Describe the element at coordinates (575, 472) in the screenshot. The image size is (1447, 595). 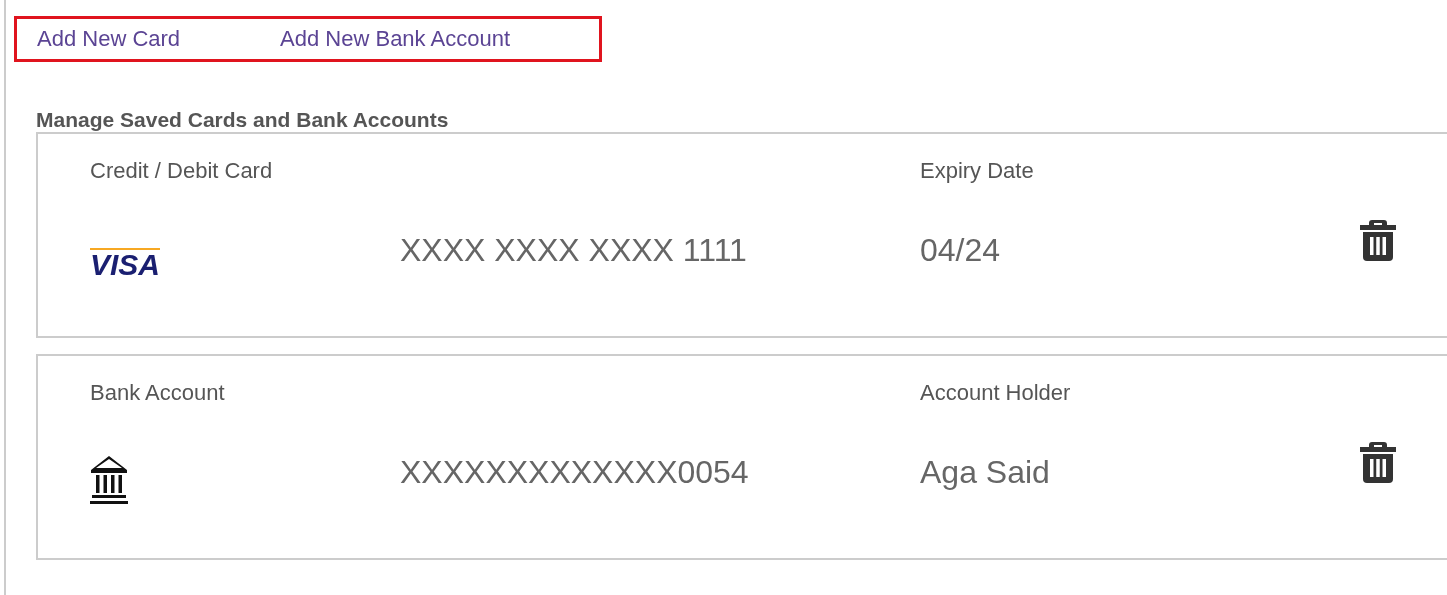
I see `account-number: XXXXXXXXXXXXX0054` at that location.